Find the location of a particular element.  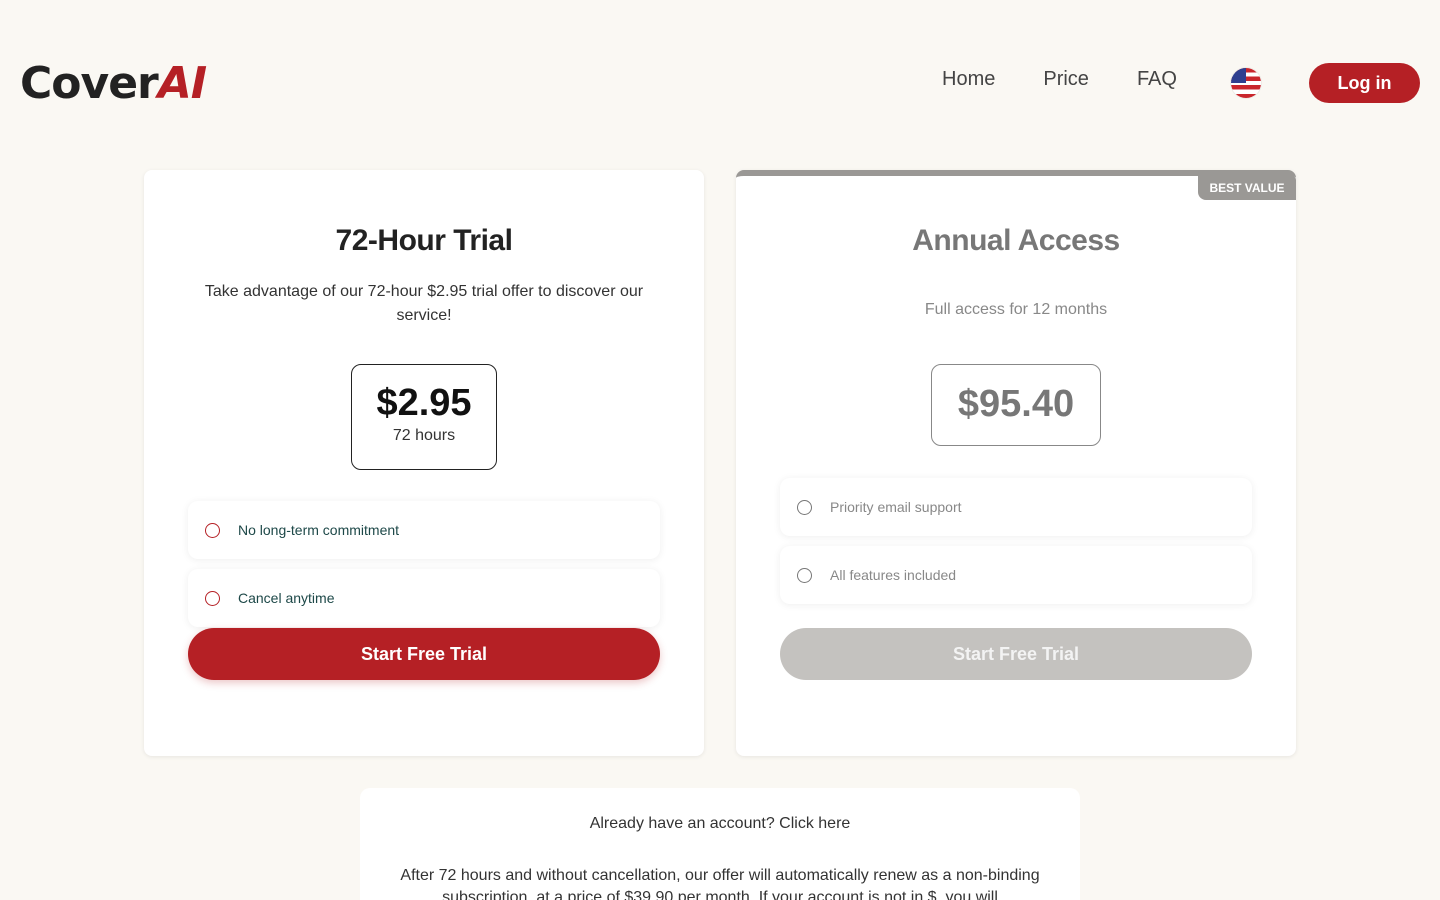

annual-feature-item: All features included is located at coordinates (1016, 575).